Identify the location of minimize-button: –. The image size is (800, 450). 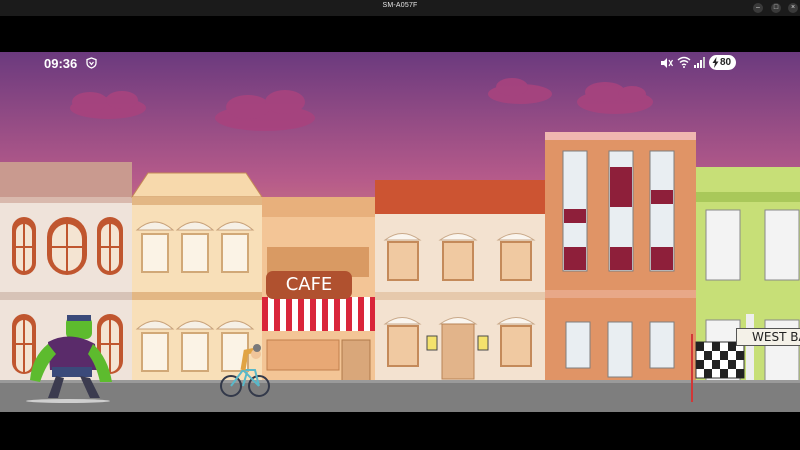
(758, 8).